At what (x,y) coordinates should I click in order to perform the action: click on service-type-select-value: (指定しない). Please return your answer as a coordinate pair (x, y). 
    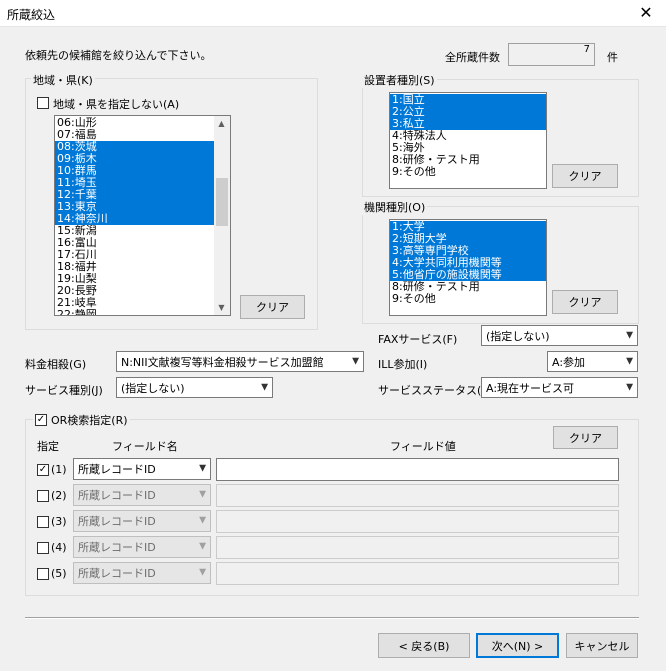
    Looking at the image, I should click on (153, 388).